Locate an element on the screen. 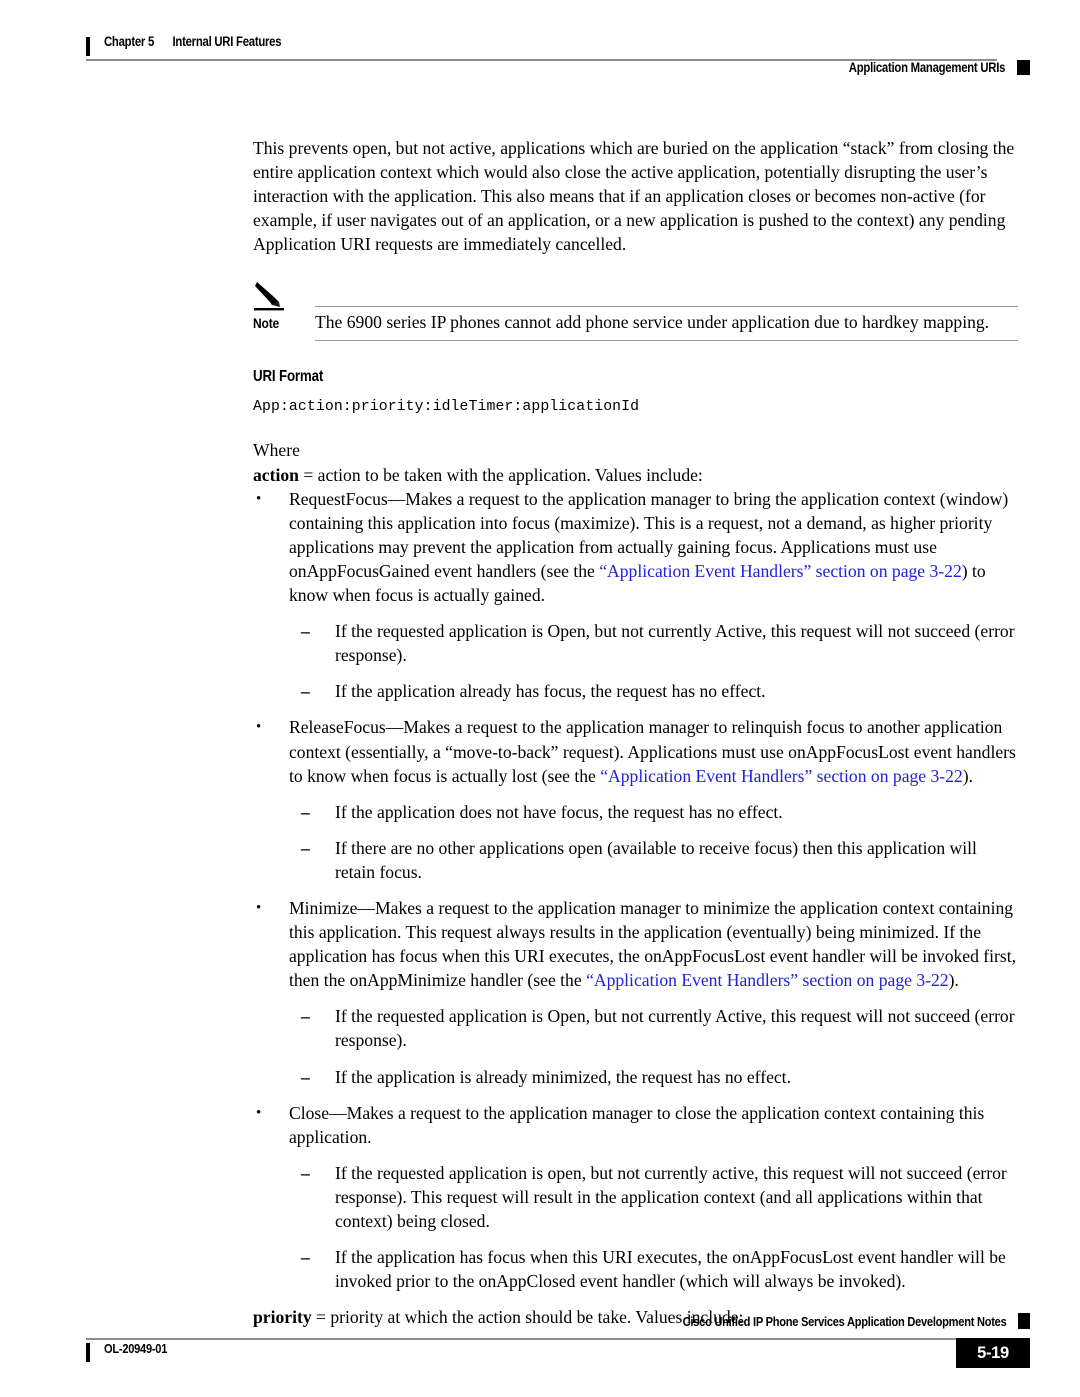  footer-left-rule is located at coordinates (88, 1352).